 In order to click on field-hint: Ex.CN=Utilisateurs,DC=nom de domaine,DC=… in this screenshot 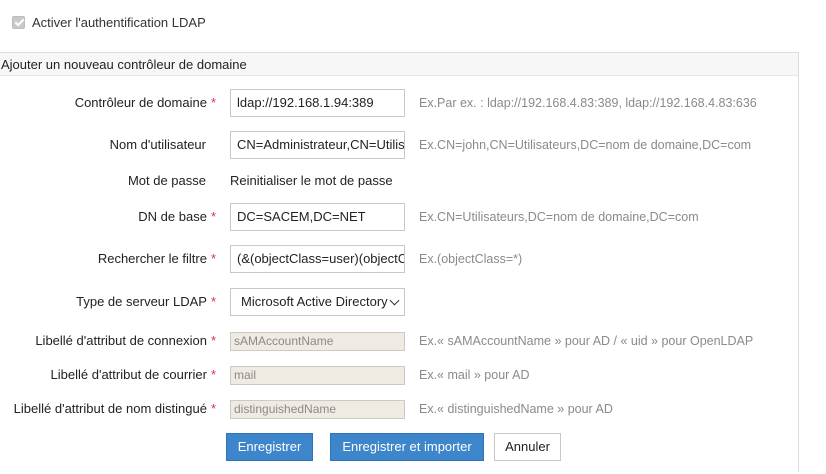, I will do `click(559, 217)`.